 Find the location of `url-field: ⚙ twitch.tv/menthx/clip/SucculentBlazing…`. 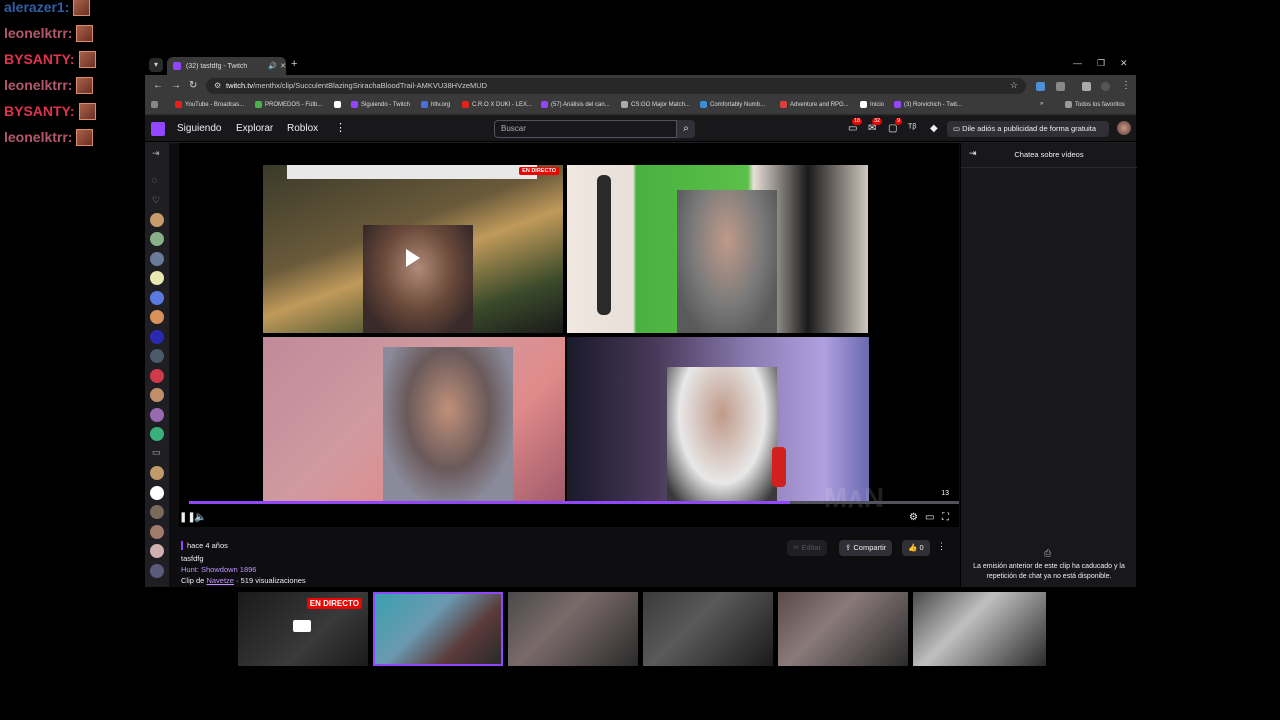

url-field: ⚙ twitch.tv/menthx/clip/SucculentBlazing… is located at coordinates (616, 86).